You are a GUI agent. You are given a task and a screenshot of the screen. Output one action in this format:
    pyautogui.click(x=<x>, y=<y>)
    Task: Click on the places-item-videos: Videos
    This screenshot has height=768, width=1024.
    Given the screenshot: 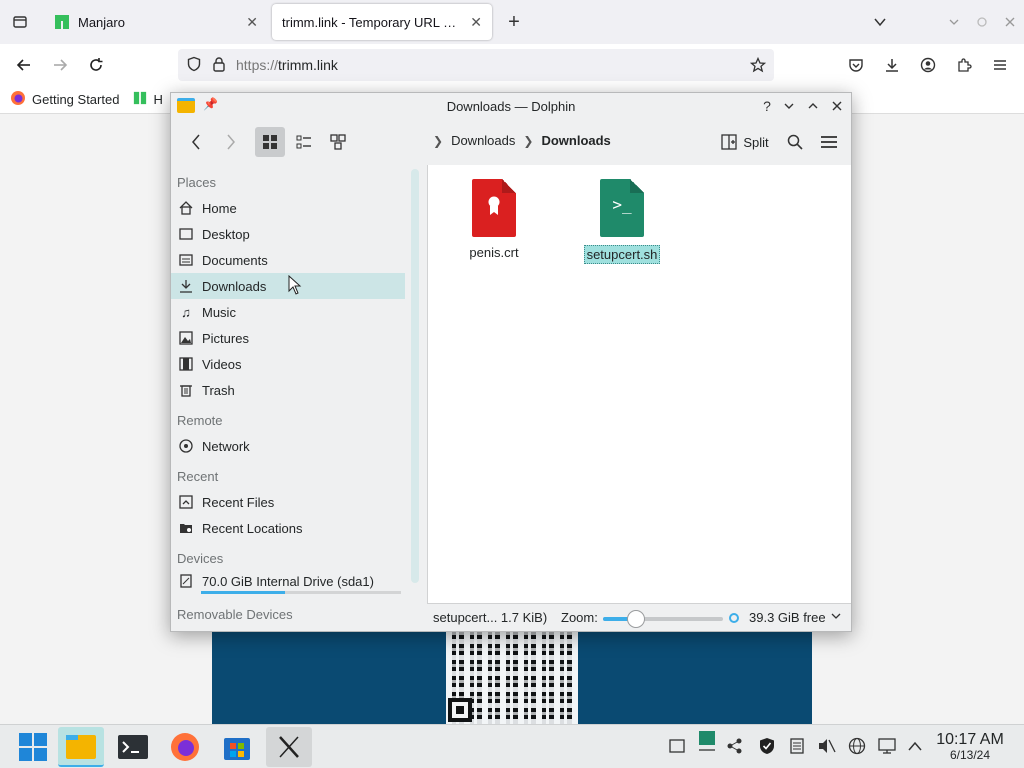 What is the action you would take?
    pyautogui.click(x=288, y=364)
    